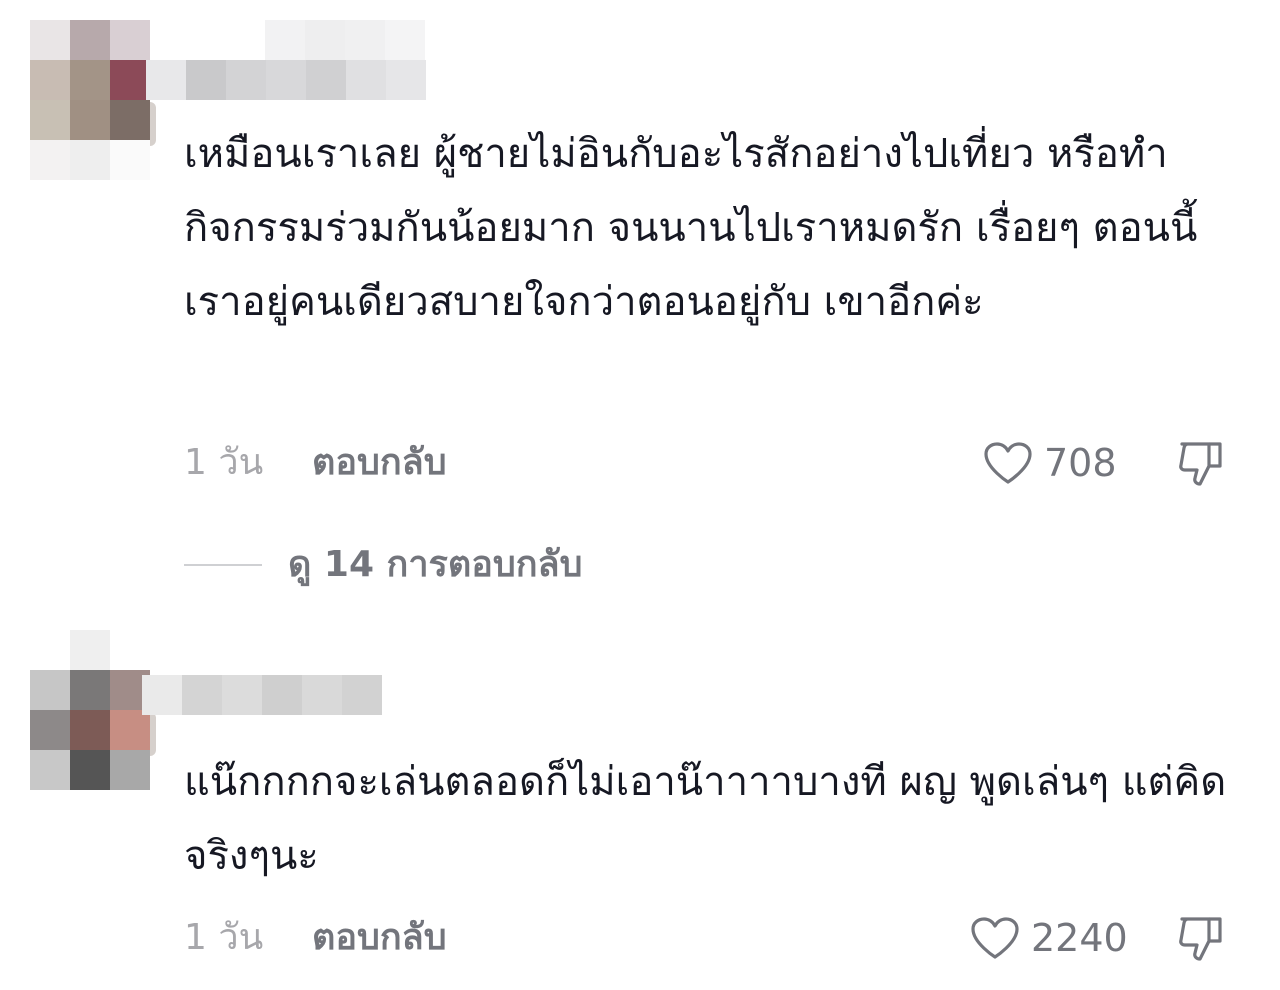 The width and height of the screenshot is (1280, 990). What do you see at coordinates (1080, 463) in the screenshot?
I see `like-count: 708` at bounding box center [1080, 463].